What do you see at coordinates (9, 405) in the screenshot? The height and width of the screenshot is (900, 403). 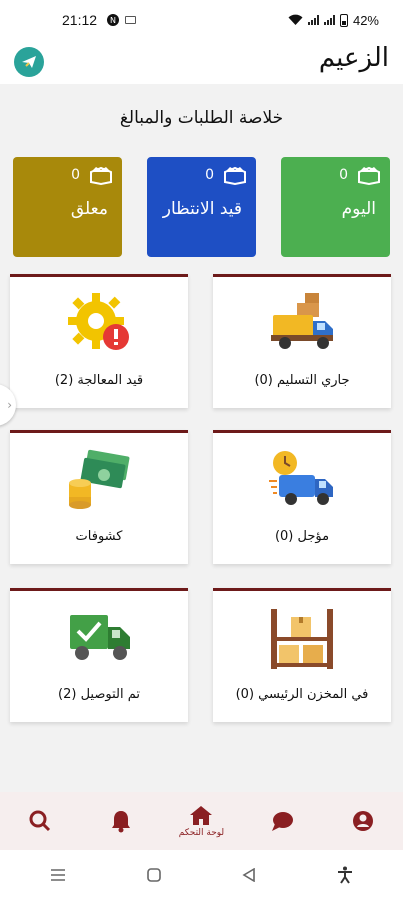 I see `chevron-right-icon: ›` at bounding box center [9, 405].